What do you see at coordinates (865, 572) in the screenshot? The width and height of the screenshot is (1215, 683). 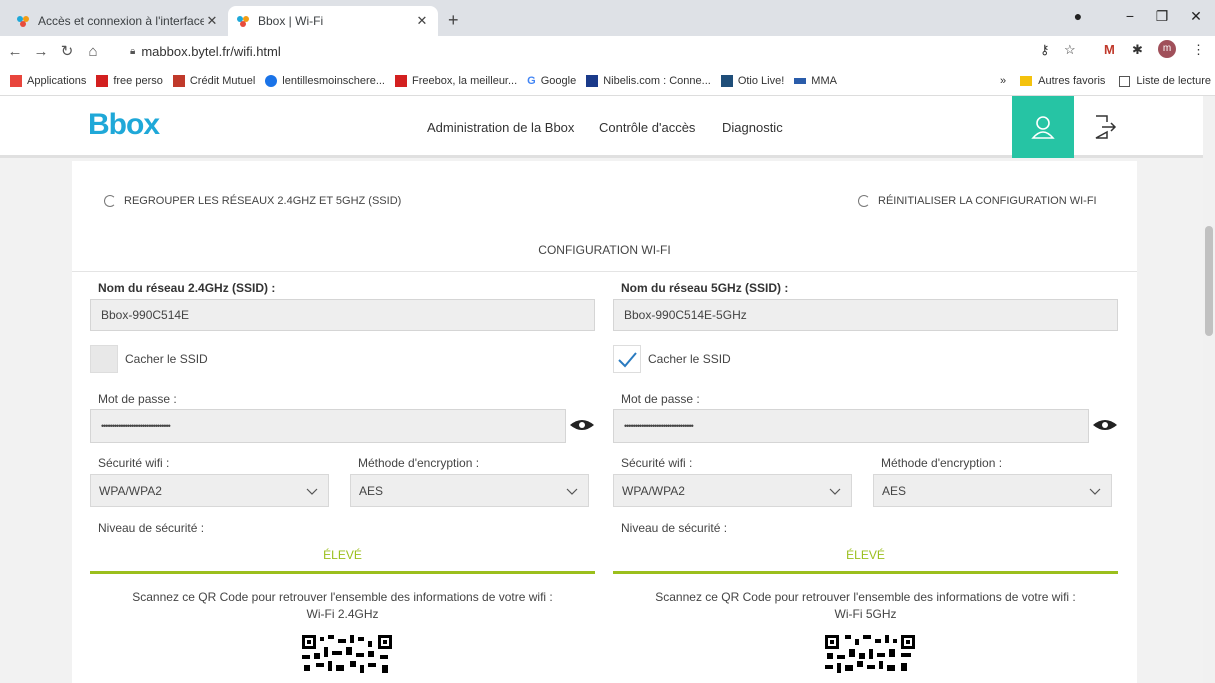 I see `security-level-5-bar` at bounding box center [865, 572].